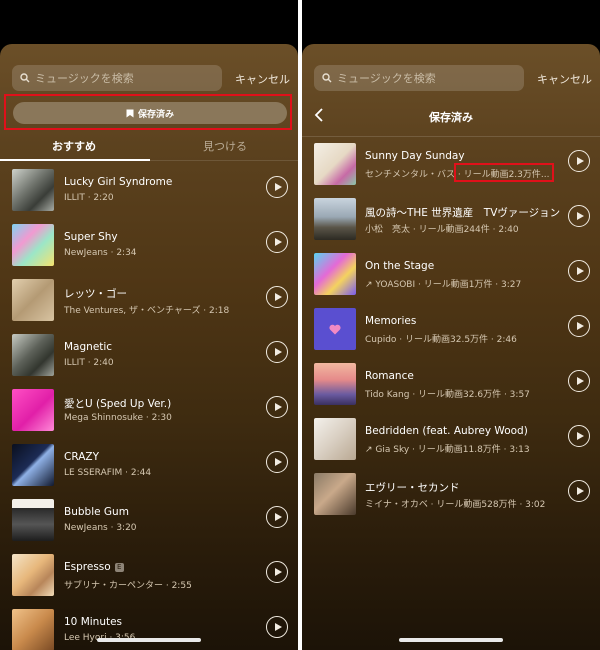  I want to click on track-subtitle: ILLIT · 2:20, so click(89, 198).